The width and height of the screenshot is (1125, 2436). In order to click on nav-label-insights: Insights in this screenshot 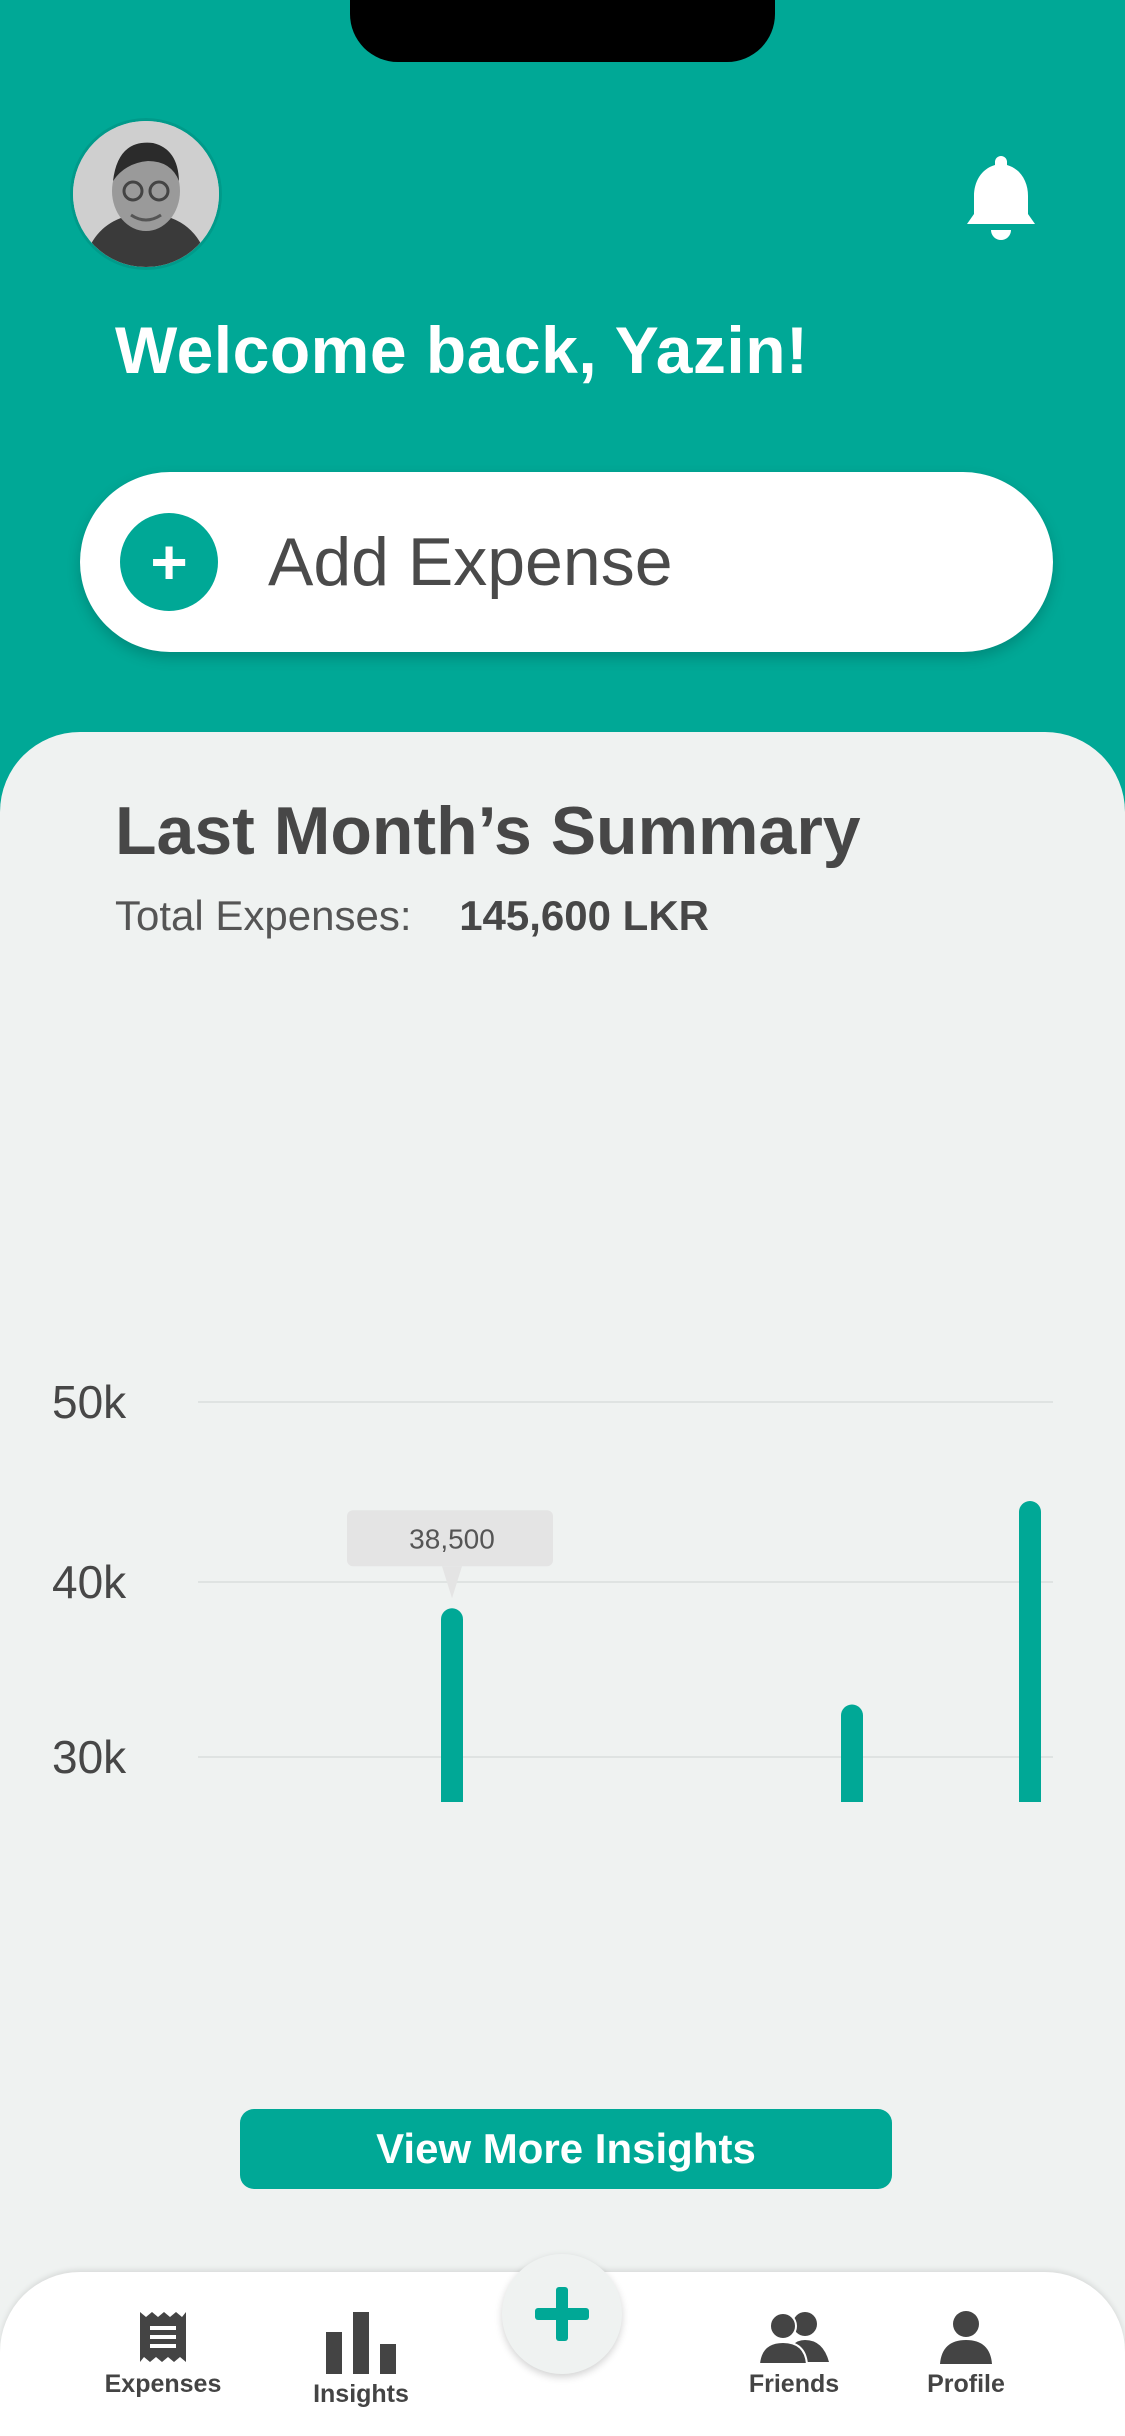, I will do `click(361, 2394)`.